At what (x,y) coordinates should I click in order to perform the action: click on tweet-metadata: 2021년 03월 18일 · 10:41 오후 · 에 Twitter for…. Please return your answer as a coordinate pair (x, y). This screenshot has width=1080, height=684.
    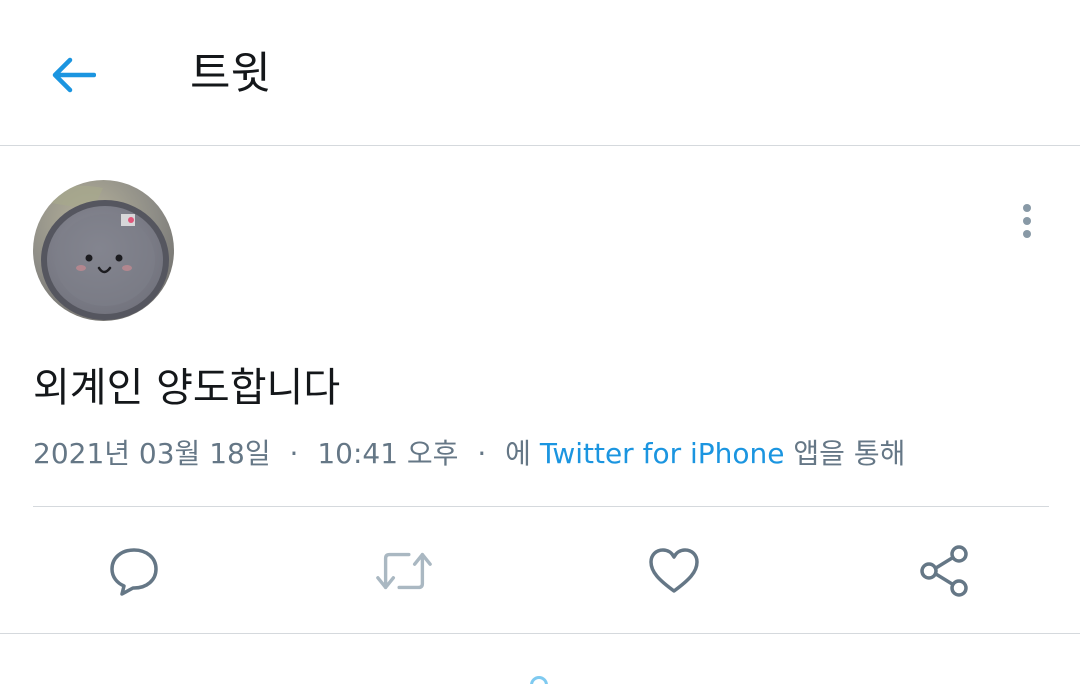
    Looking at the image, I should click on (469, 454).